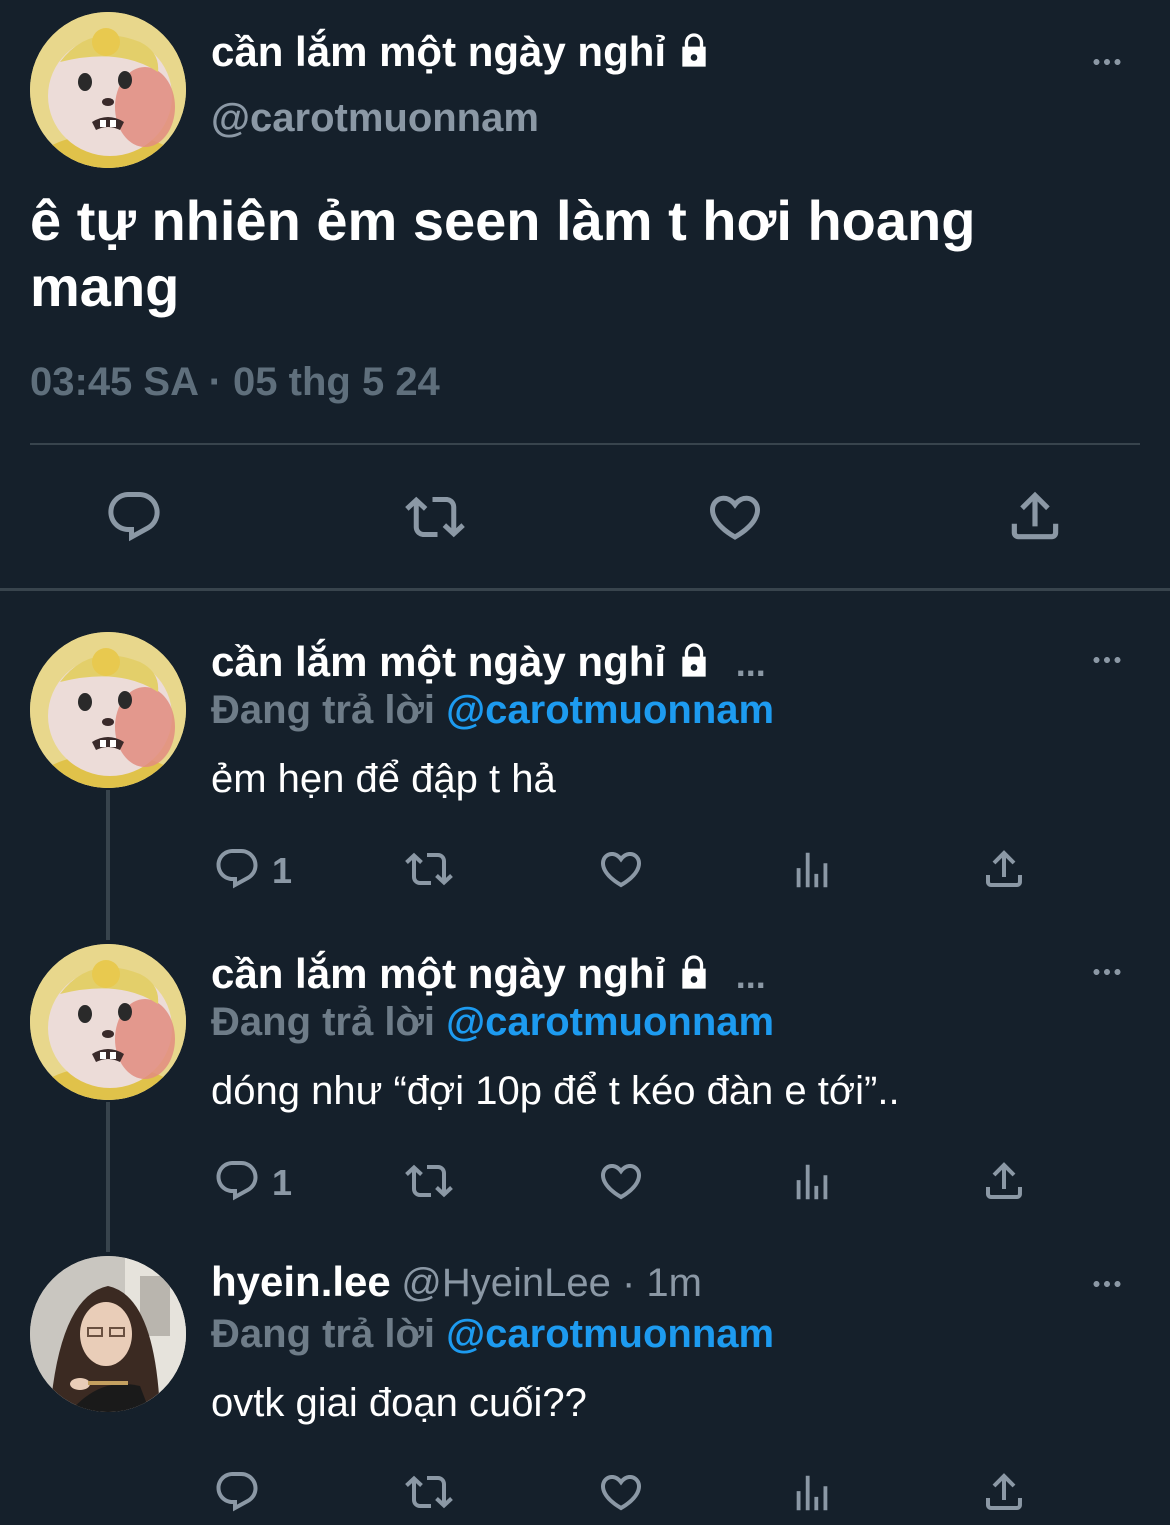 The image size is (1170, 1525). I want to click on tweet-text-line: mang, so click(105, 286).